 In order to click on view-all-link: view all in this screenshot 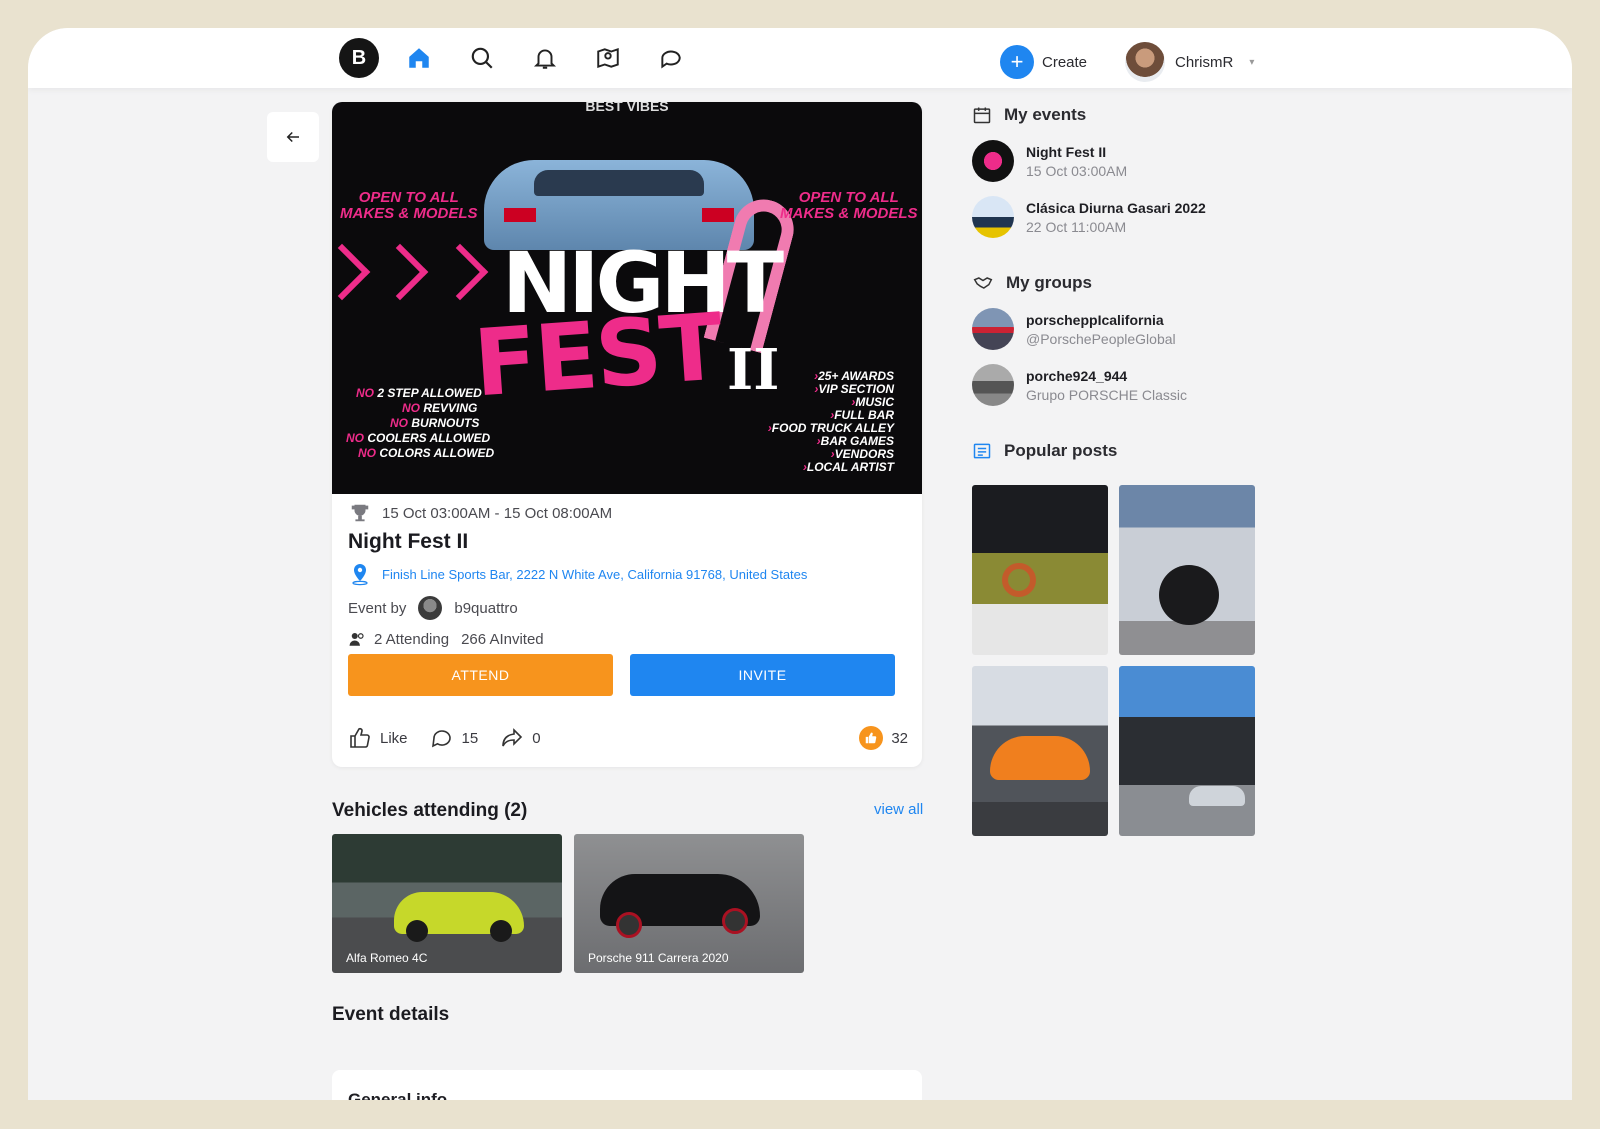, I will do `click(898, 809)`.